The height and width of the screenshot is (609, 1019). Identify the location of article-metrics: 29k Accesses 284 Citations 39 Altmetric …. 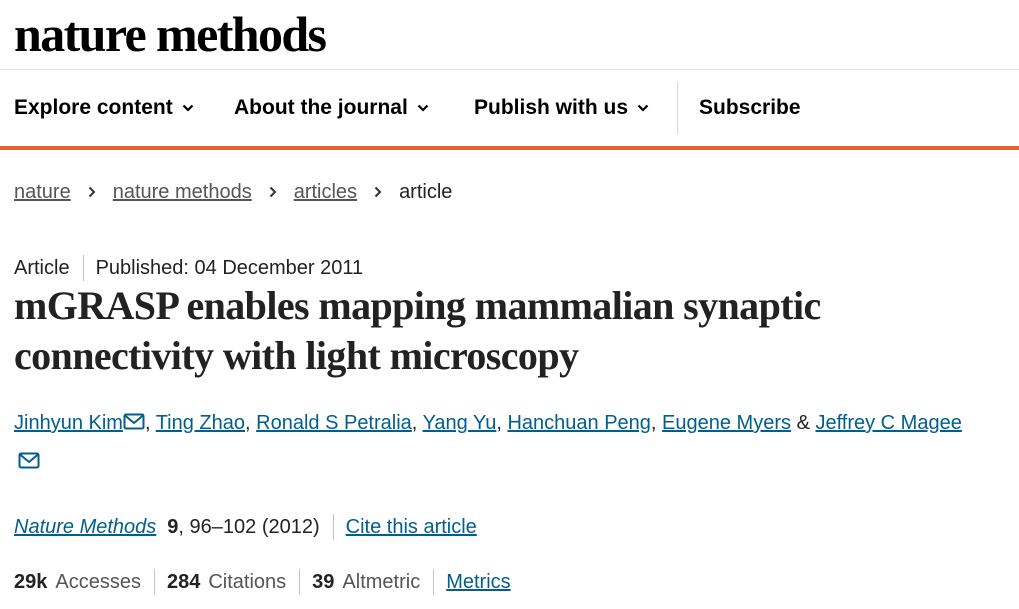
(262, 582).